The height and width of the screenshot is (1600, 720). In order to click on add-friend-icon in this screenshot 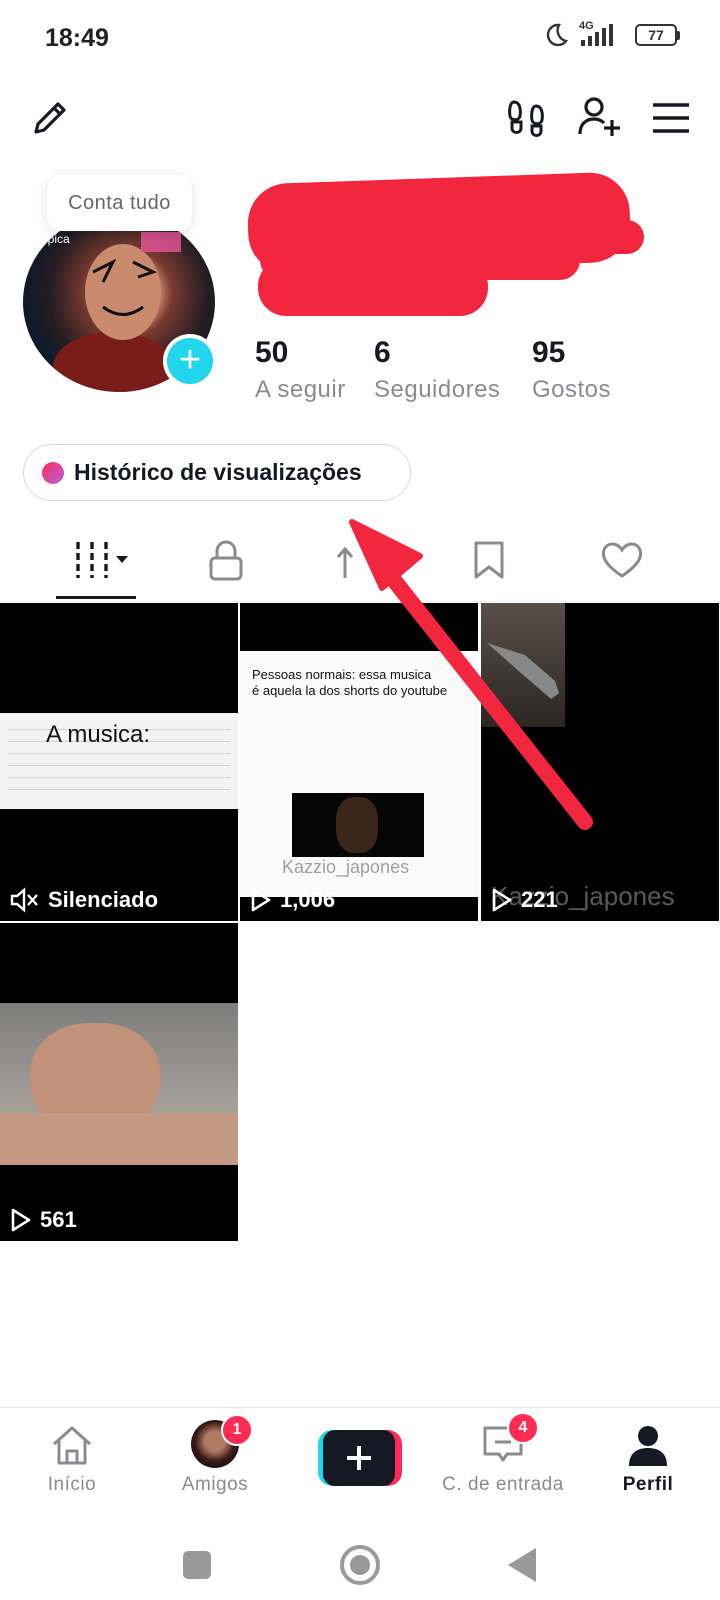, I will do `click(600, 118)`.